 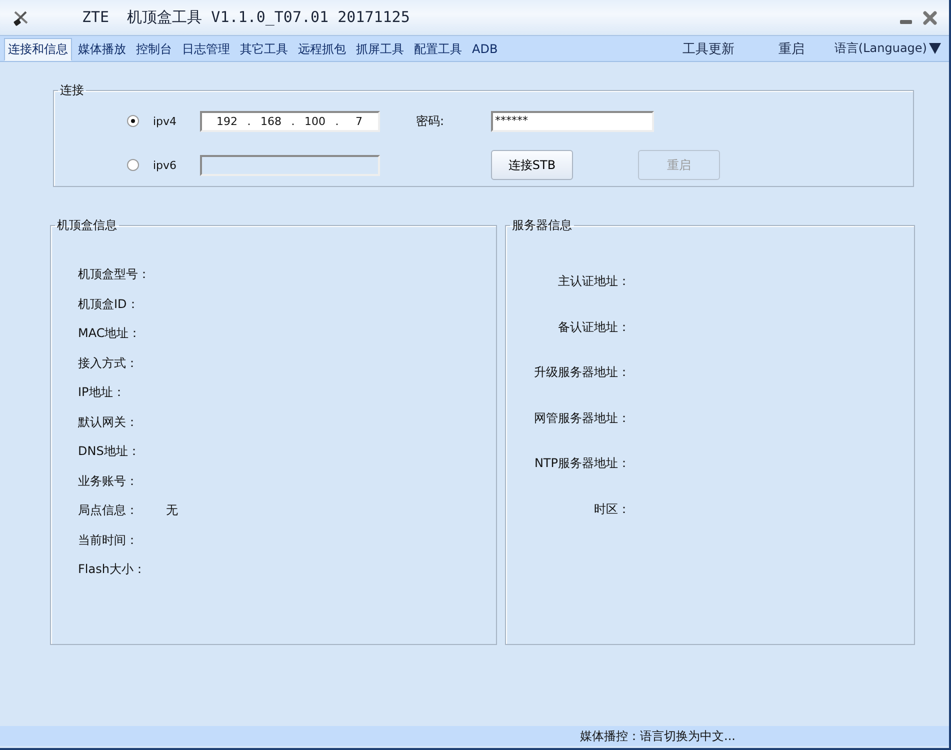 I want to click on field-label: IP地址：, so click(x=102, y=393).